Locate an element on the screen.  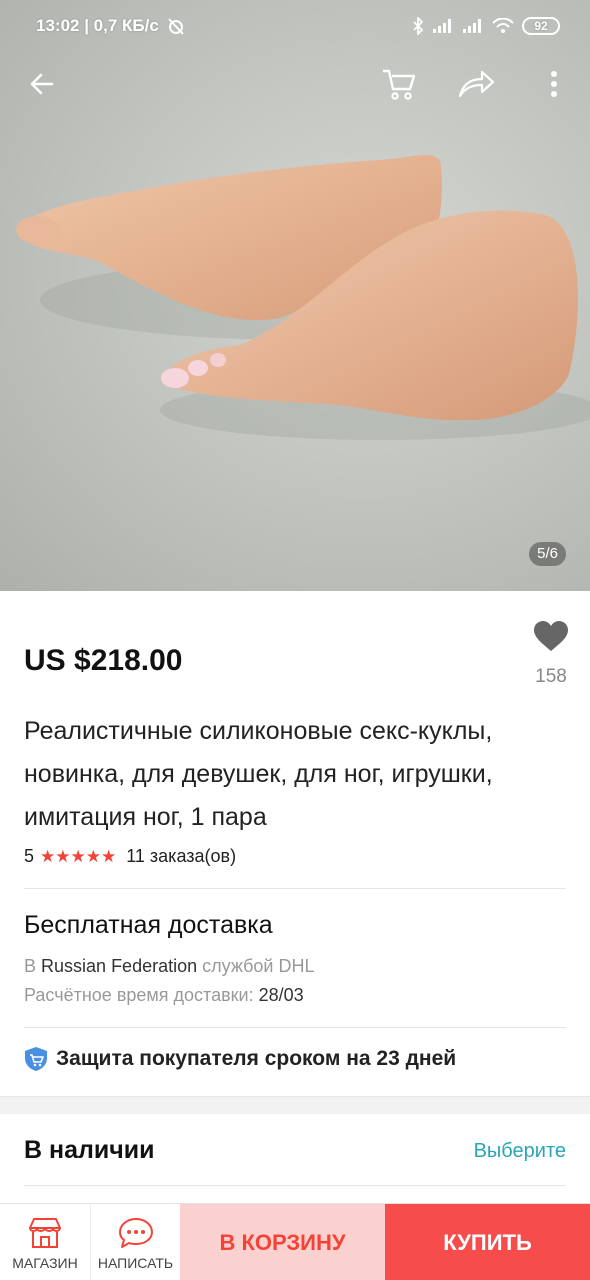
shipping-eta: Расчётное время доставки: 28/03 is located at coordinates (164, 995).